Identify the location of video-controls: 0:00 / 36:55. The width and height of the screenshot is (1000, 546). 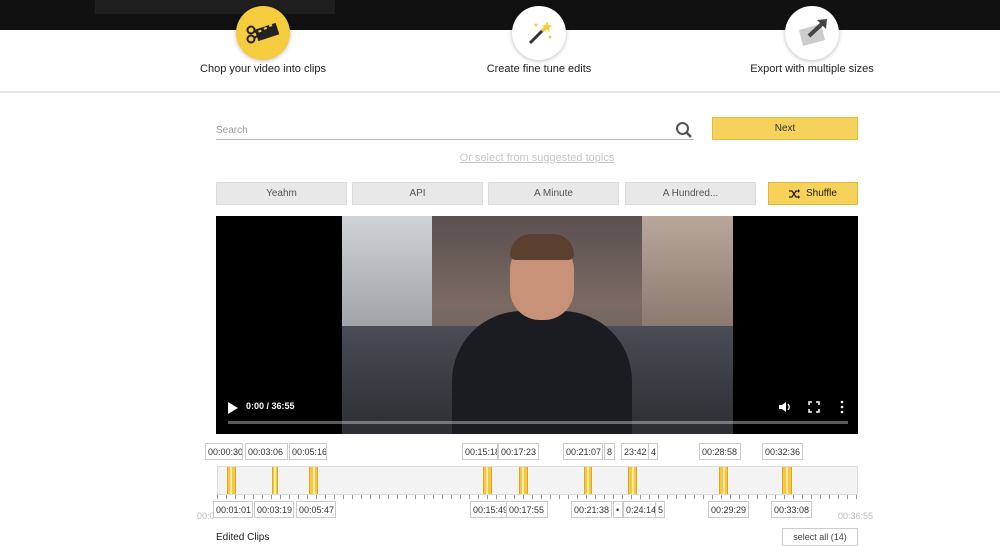
(537, 415).